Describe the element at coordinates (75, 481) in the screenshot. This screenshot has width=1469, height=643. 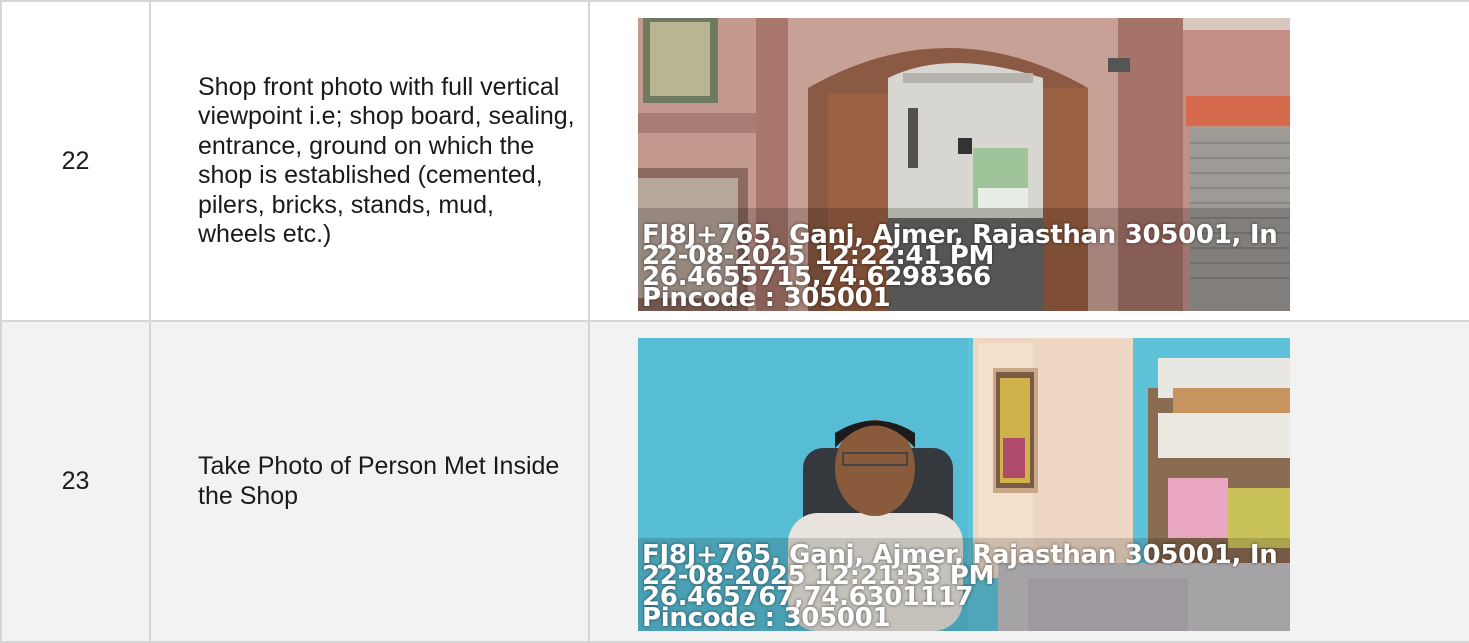
I see `row-number: 23` at that location.